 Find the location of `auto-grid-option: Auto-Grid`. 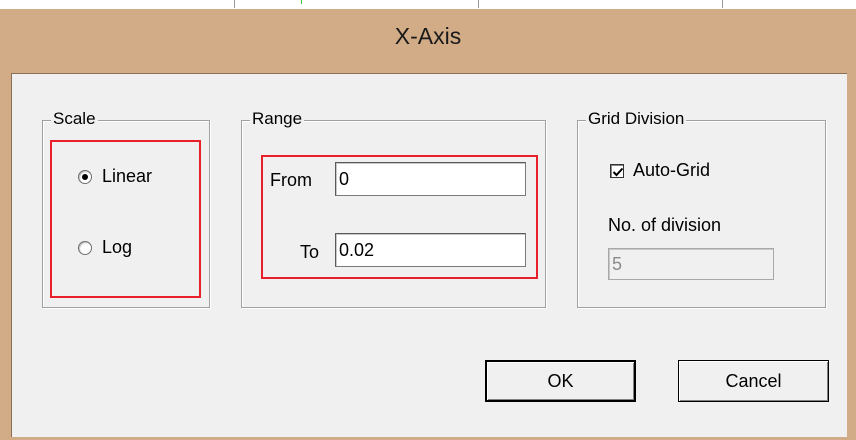

auto-grid-option: Auto-Grid is located at coordinates (660, 170).